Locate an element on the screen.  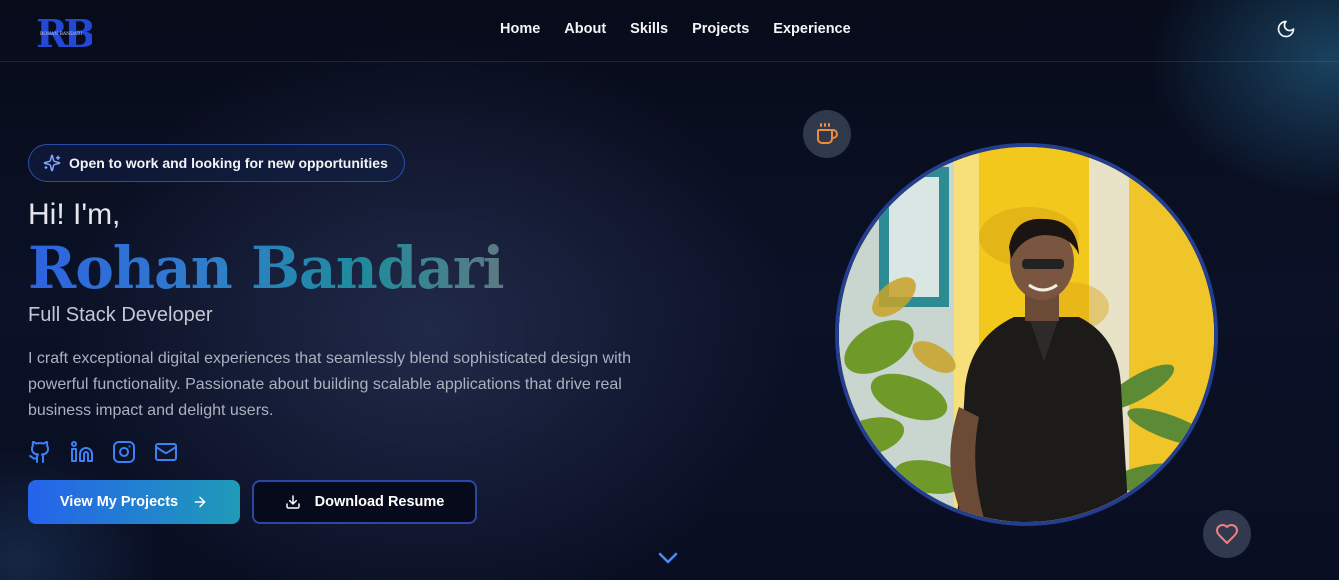
email-link is located at coordinates (166, 452).